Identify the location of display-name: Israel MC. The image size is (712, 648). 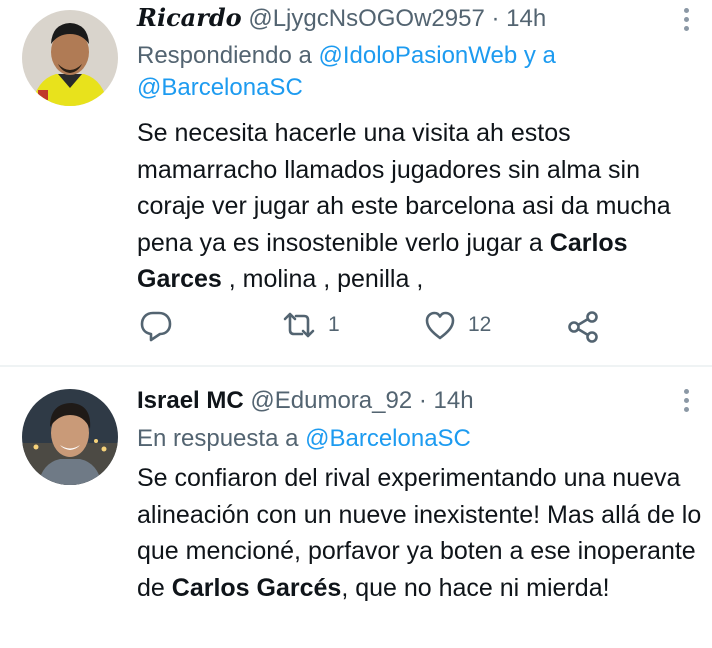
(190, 400).